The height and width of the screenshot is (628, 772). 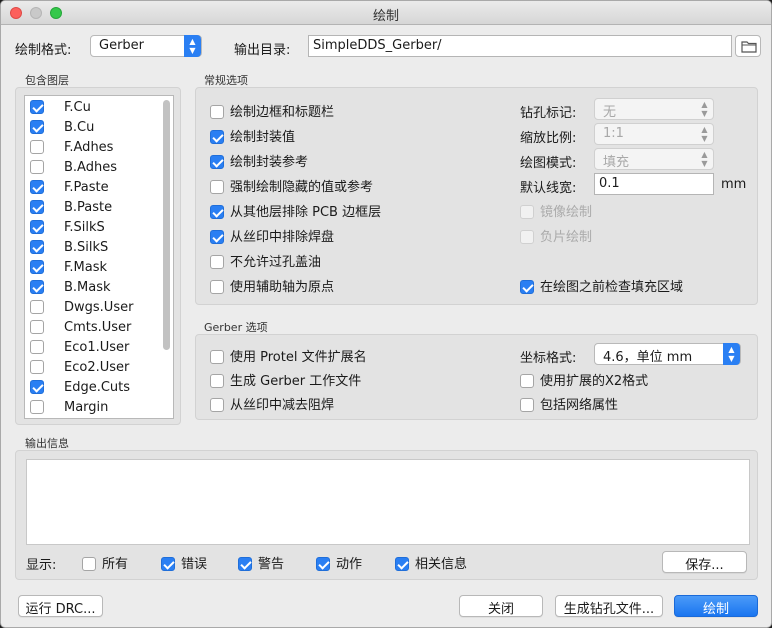 What do you see at coordinates (47, 443) in the screenshot?
I see `output-group-title: 输出信息` at bounding box center [47, 443].